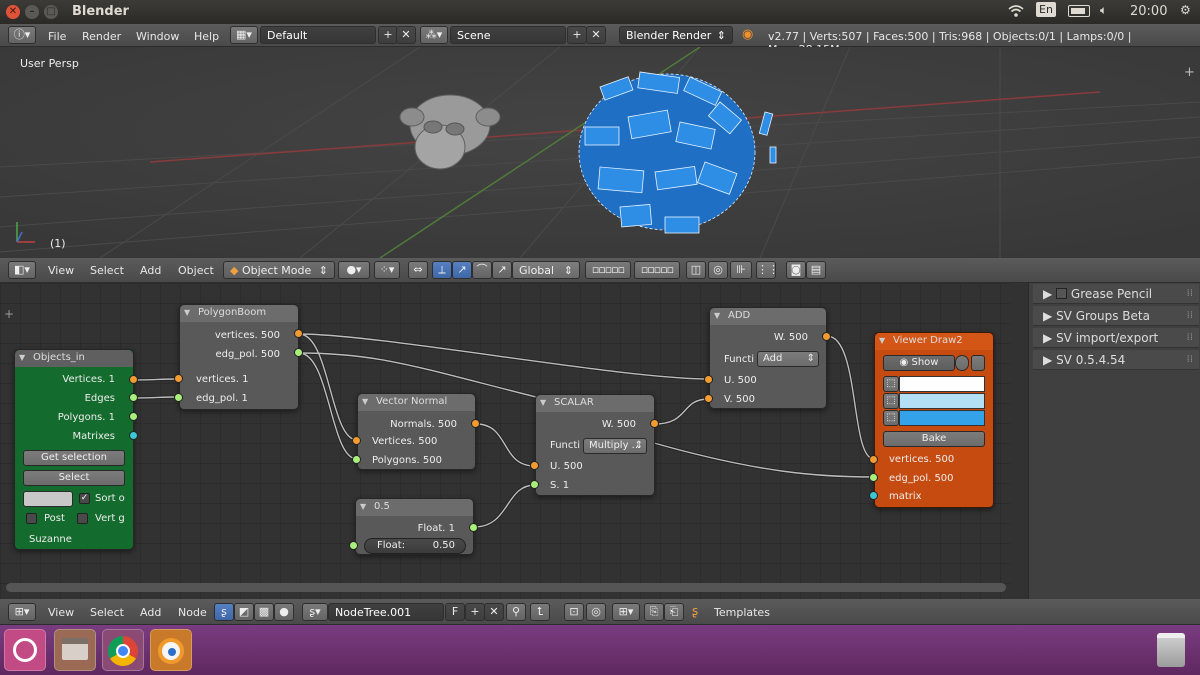 Image resolution: width=1200 pixels, height=675 pixels. Describe the element at coordinates (61, 612) in the screenshot. I see `node-menu-view: View` at that location.